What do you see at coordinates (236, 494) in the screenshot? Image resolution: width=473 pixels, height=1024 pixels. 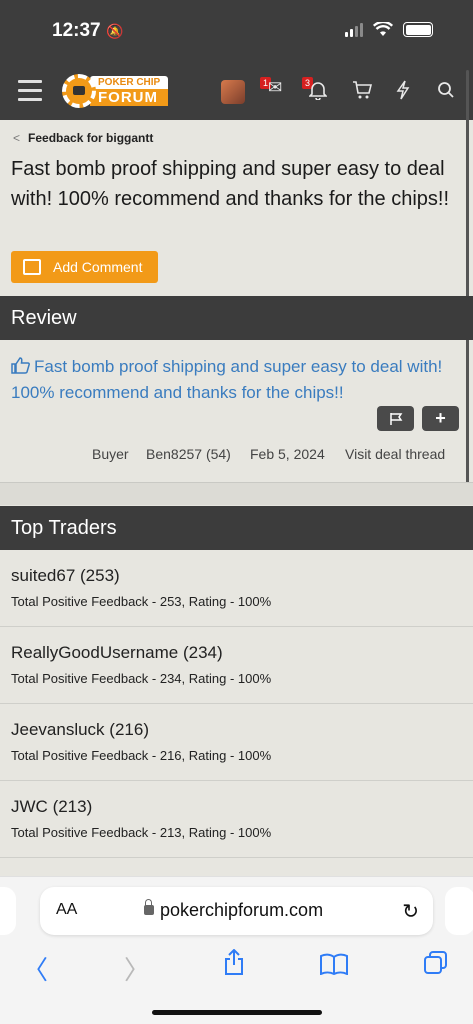 I see `section-gap` at bounding box center [236, 494].